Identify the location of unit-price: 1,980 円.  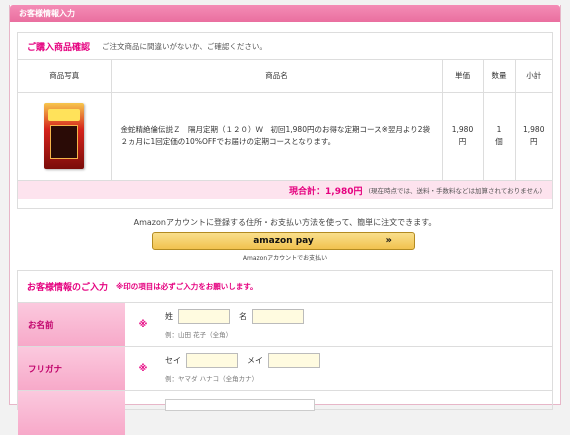
(463, 136).